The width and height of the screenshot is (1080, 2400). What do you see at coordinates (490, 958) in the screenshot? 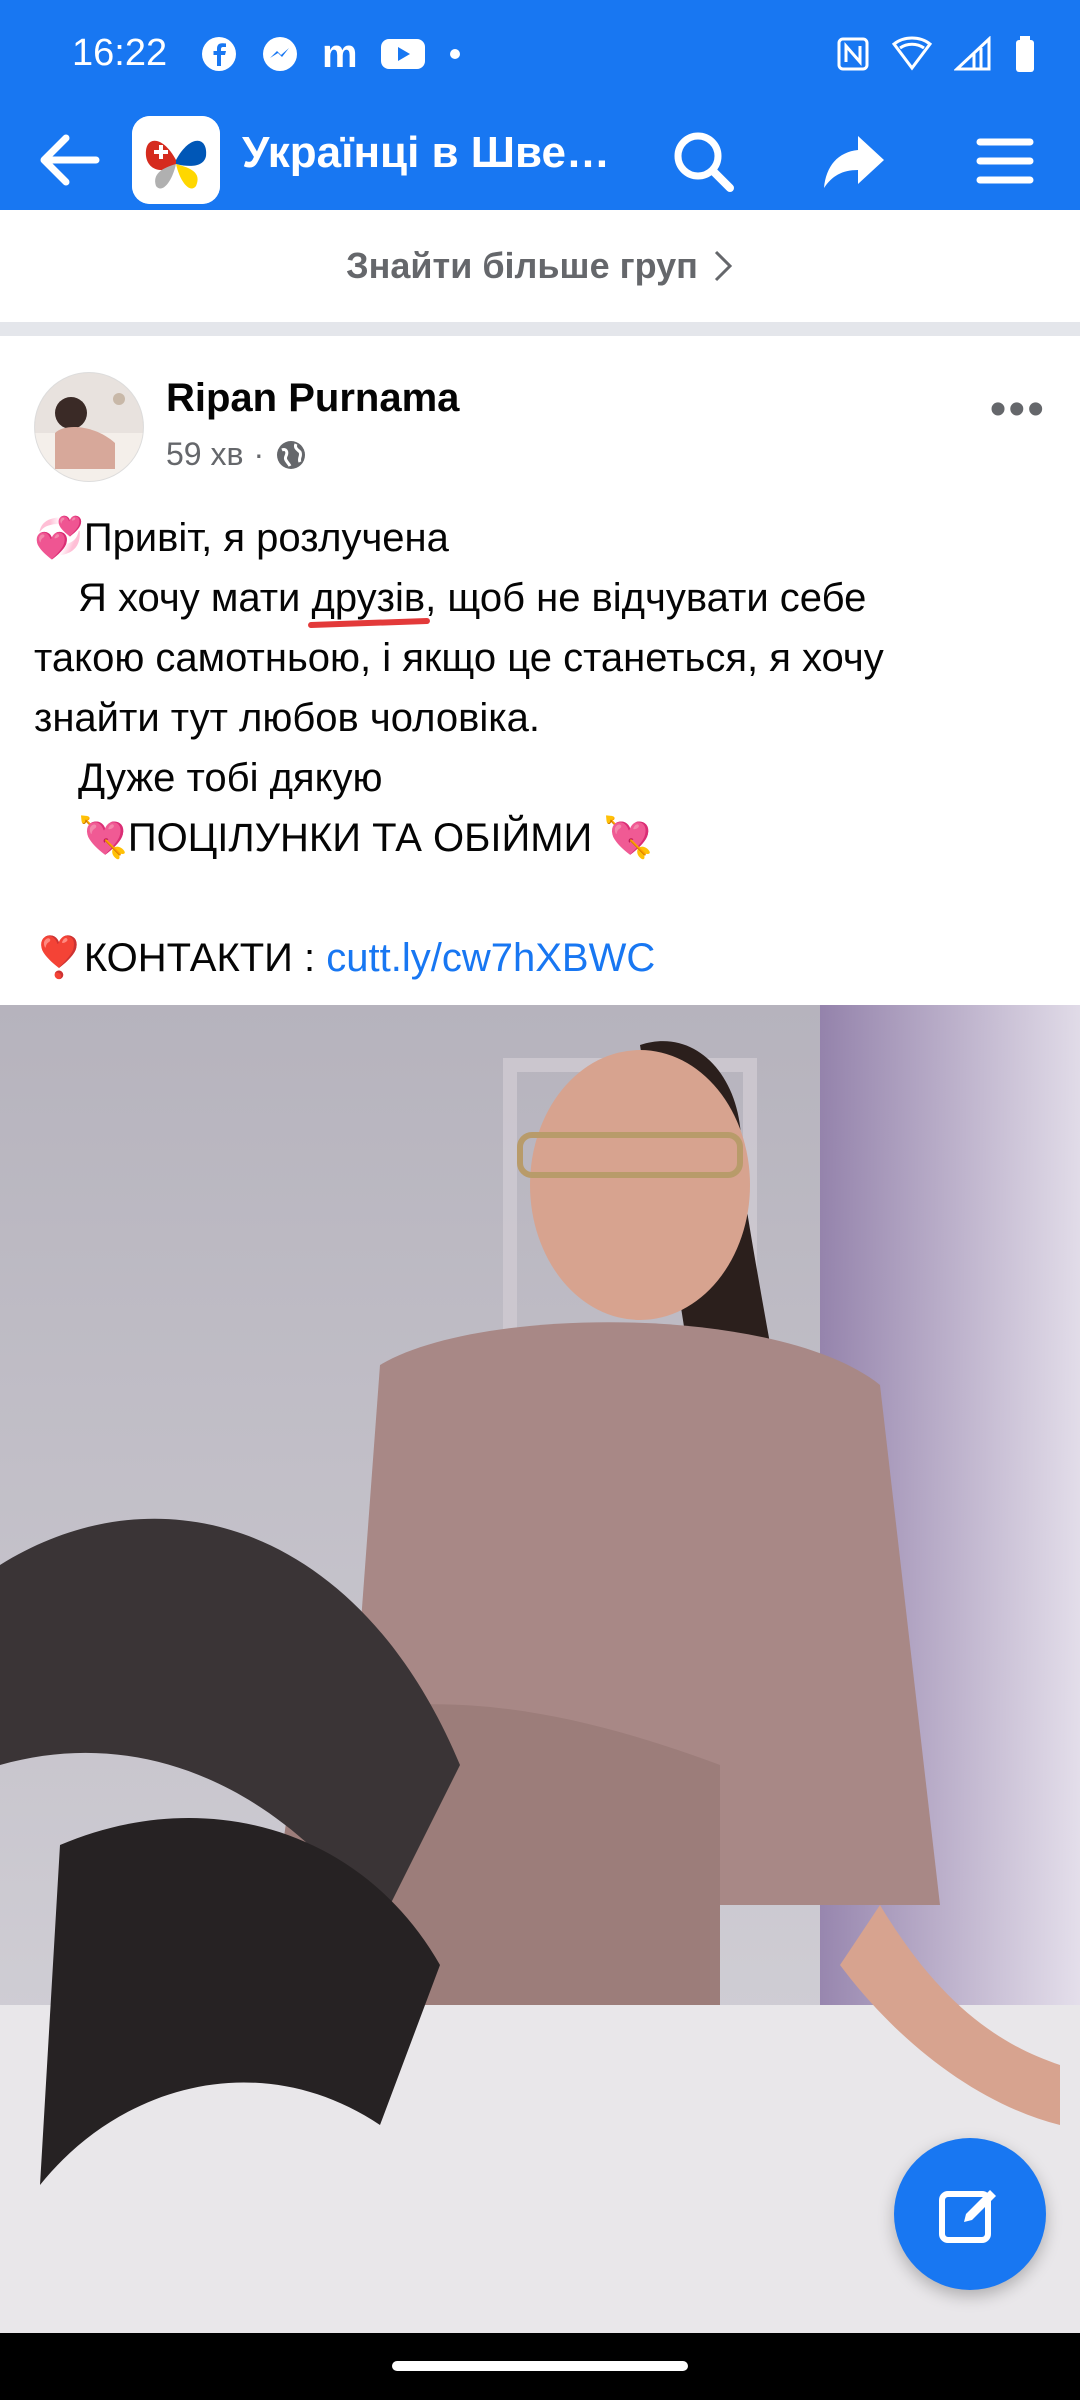
I see `contact-link: cutt.ly/cw7hXBWC` at bounding box center [490, 958].